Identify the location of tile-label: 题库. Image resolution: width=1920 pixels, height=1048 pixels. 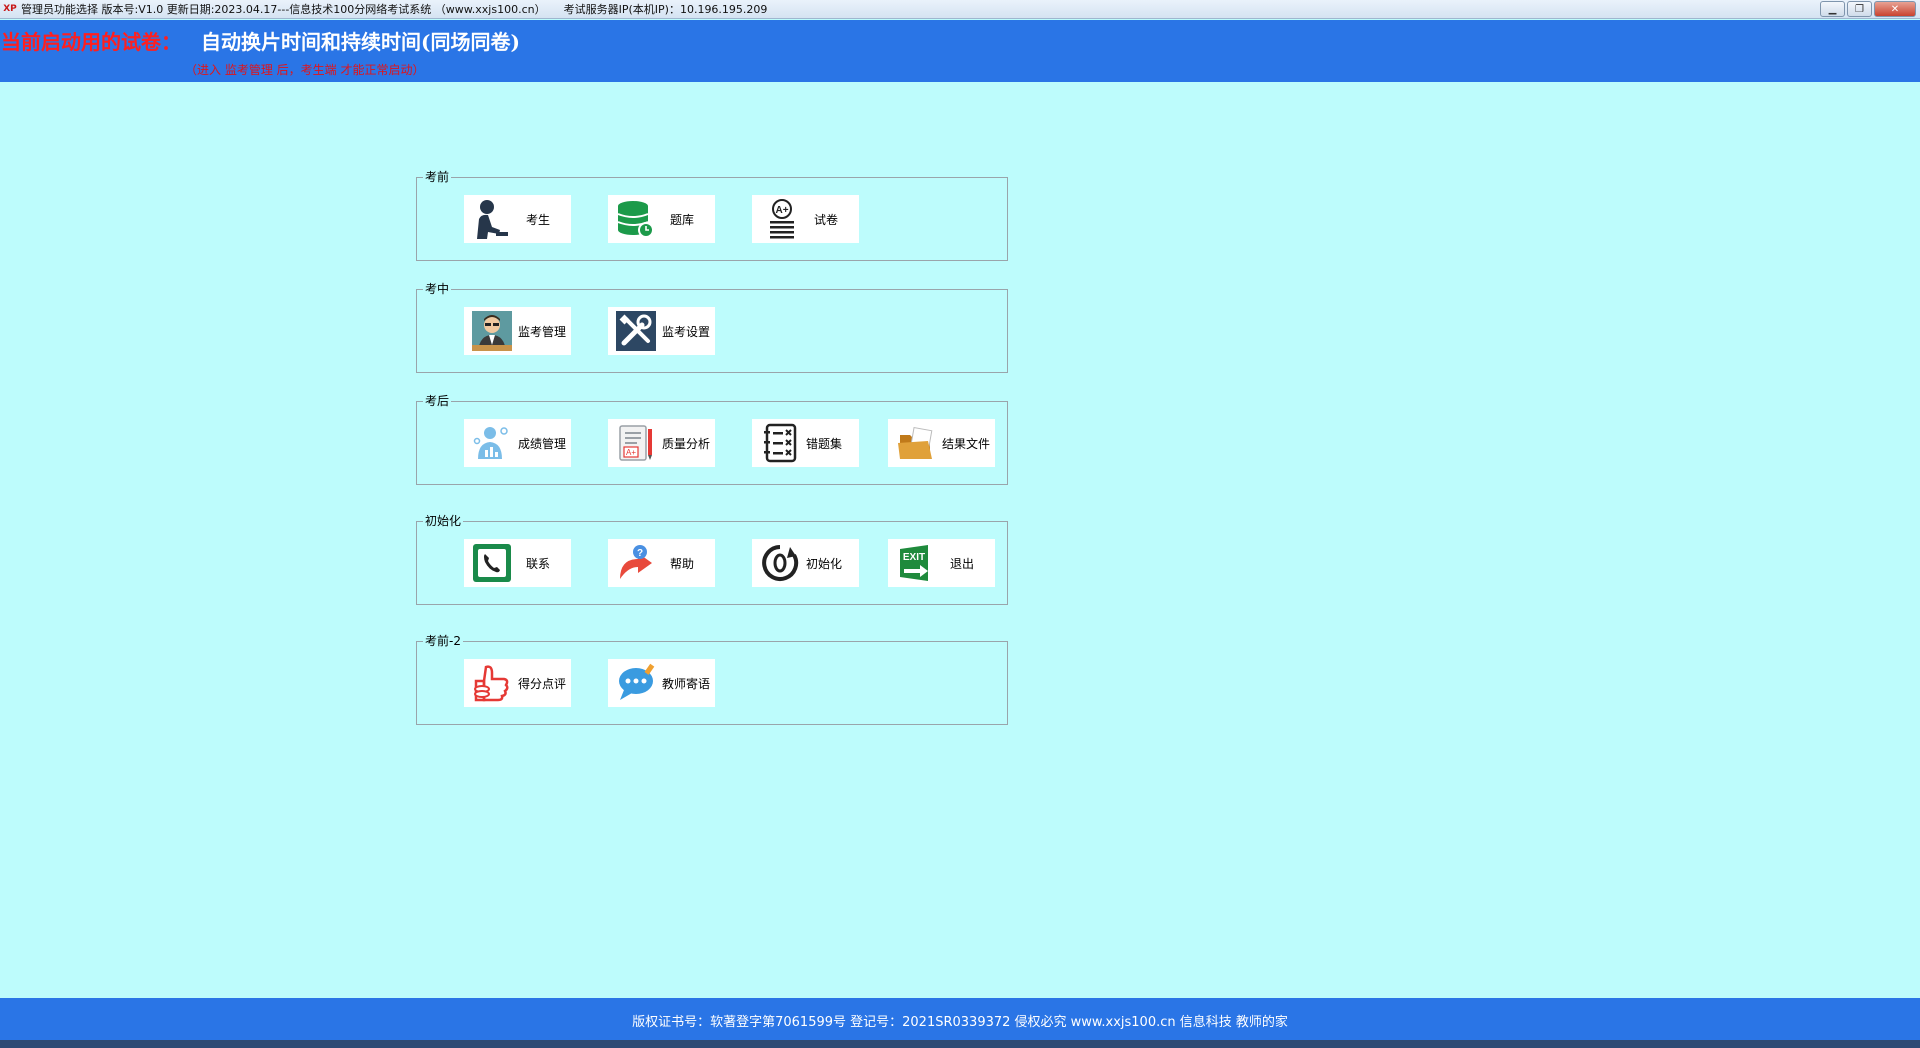
(682, 219).